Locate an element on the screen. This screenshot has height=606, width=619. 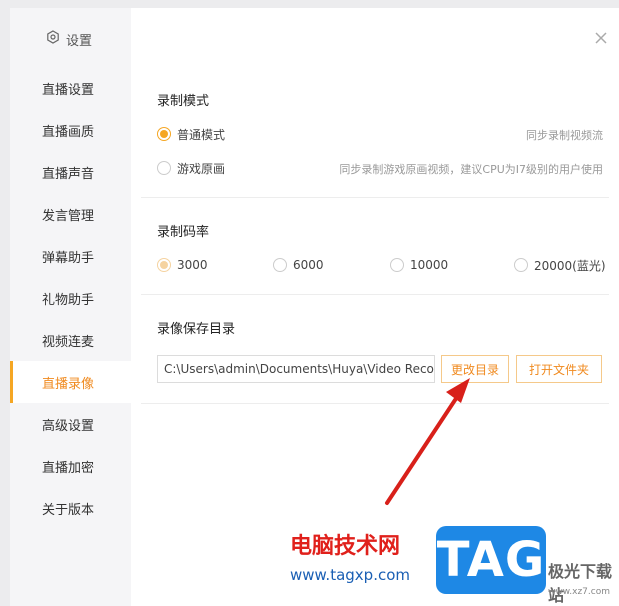
sidebar-item-video-link: 视频连麦 is located at coordinates (70, 340).